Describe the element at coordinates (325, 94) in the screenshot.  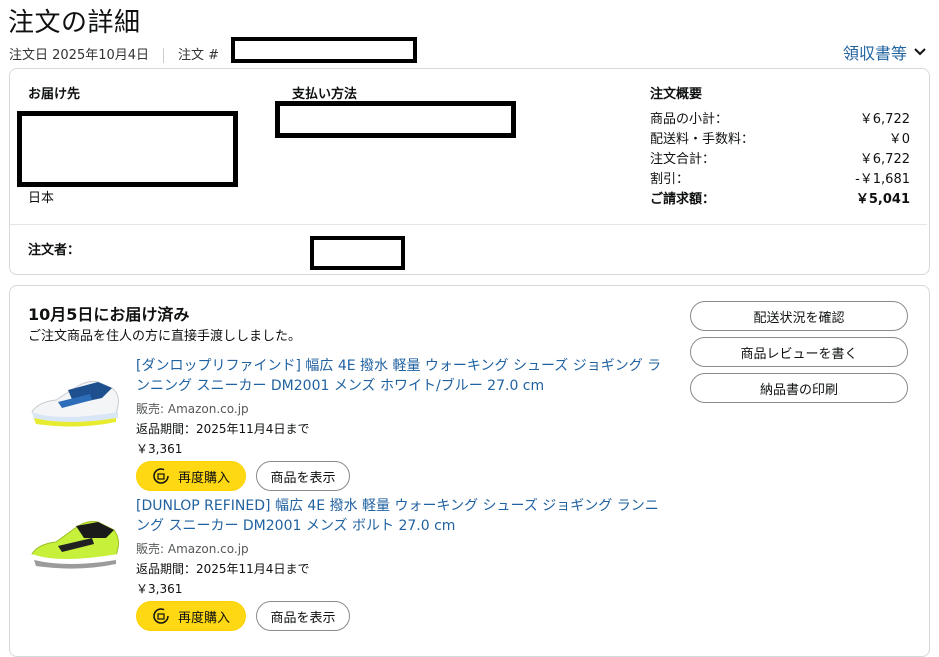
I see `payment-label: 支払い方法` at that location.